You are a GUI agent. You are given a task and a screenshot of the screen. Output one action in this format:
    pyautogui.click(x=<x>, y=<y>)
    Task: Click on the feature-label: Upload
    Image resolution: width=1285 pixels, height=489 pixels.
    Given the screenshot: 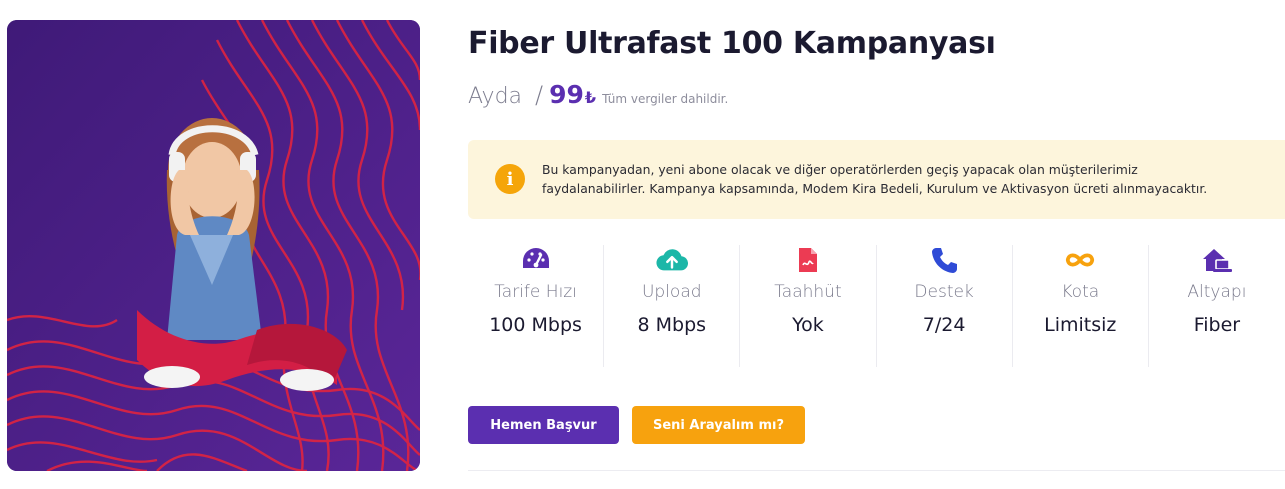 What is the action you would take?
    pyautogui.click(x=671, y=292)
    